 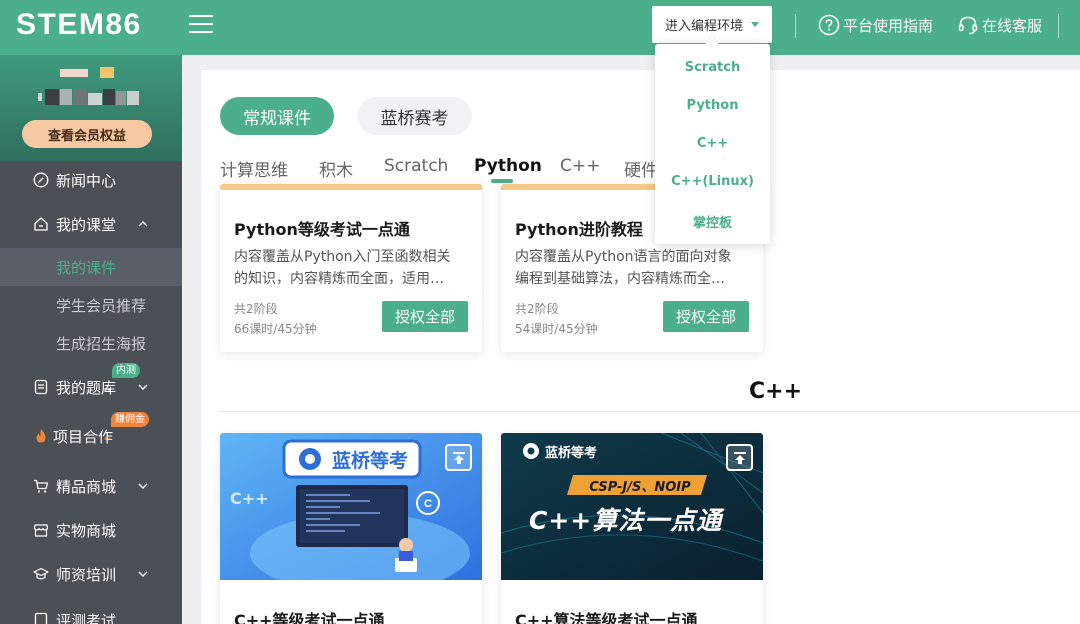 I want to click on subtab-python: Python, so click(x=508, y=166).